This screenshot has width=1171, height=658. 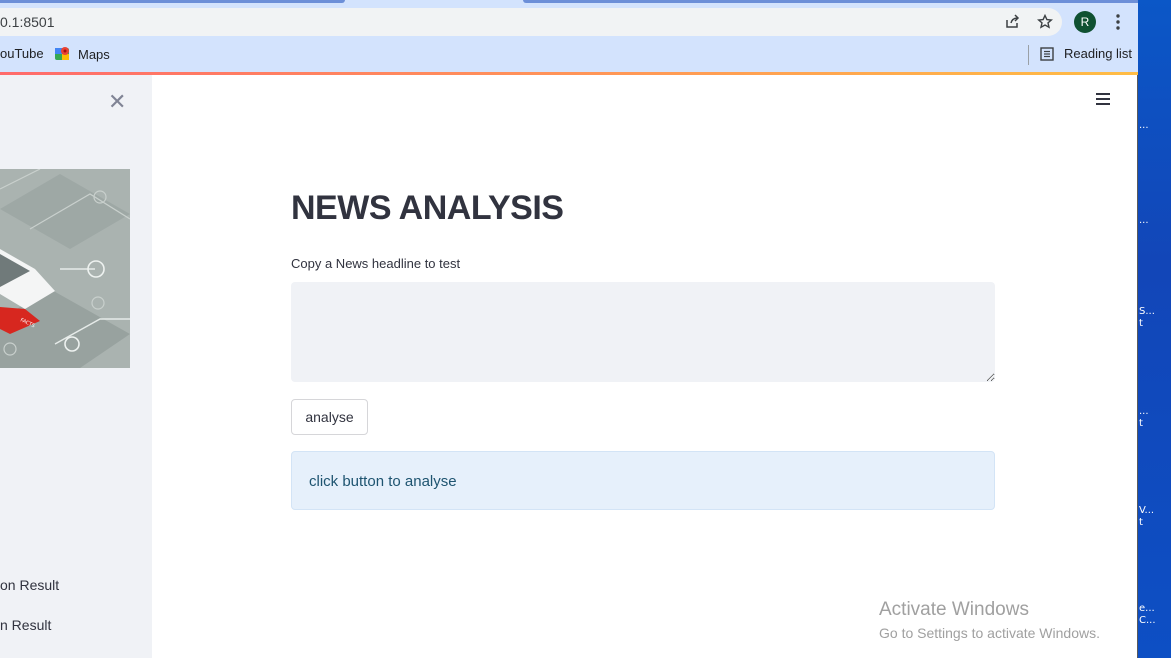 I want to click on bookmark-label: ouTube, so click(x=22, y=53).